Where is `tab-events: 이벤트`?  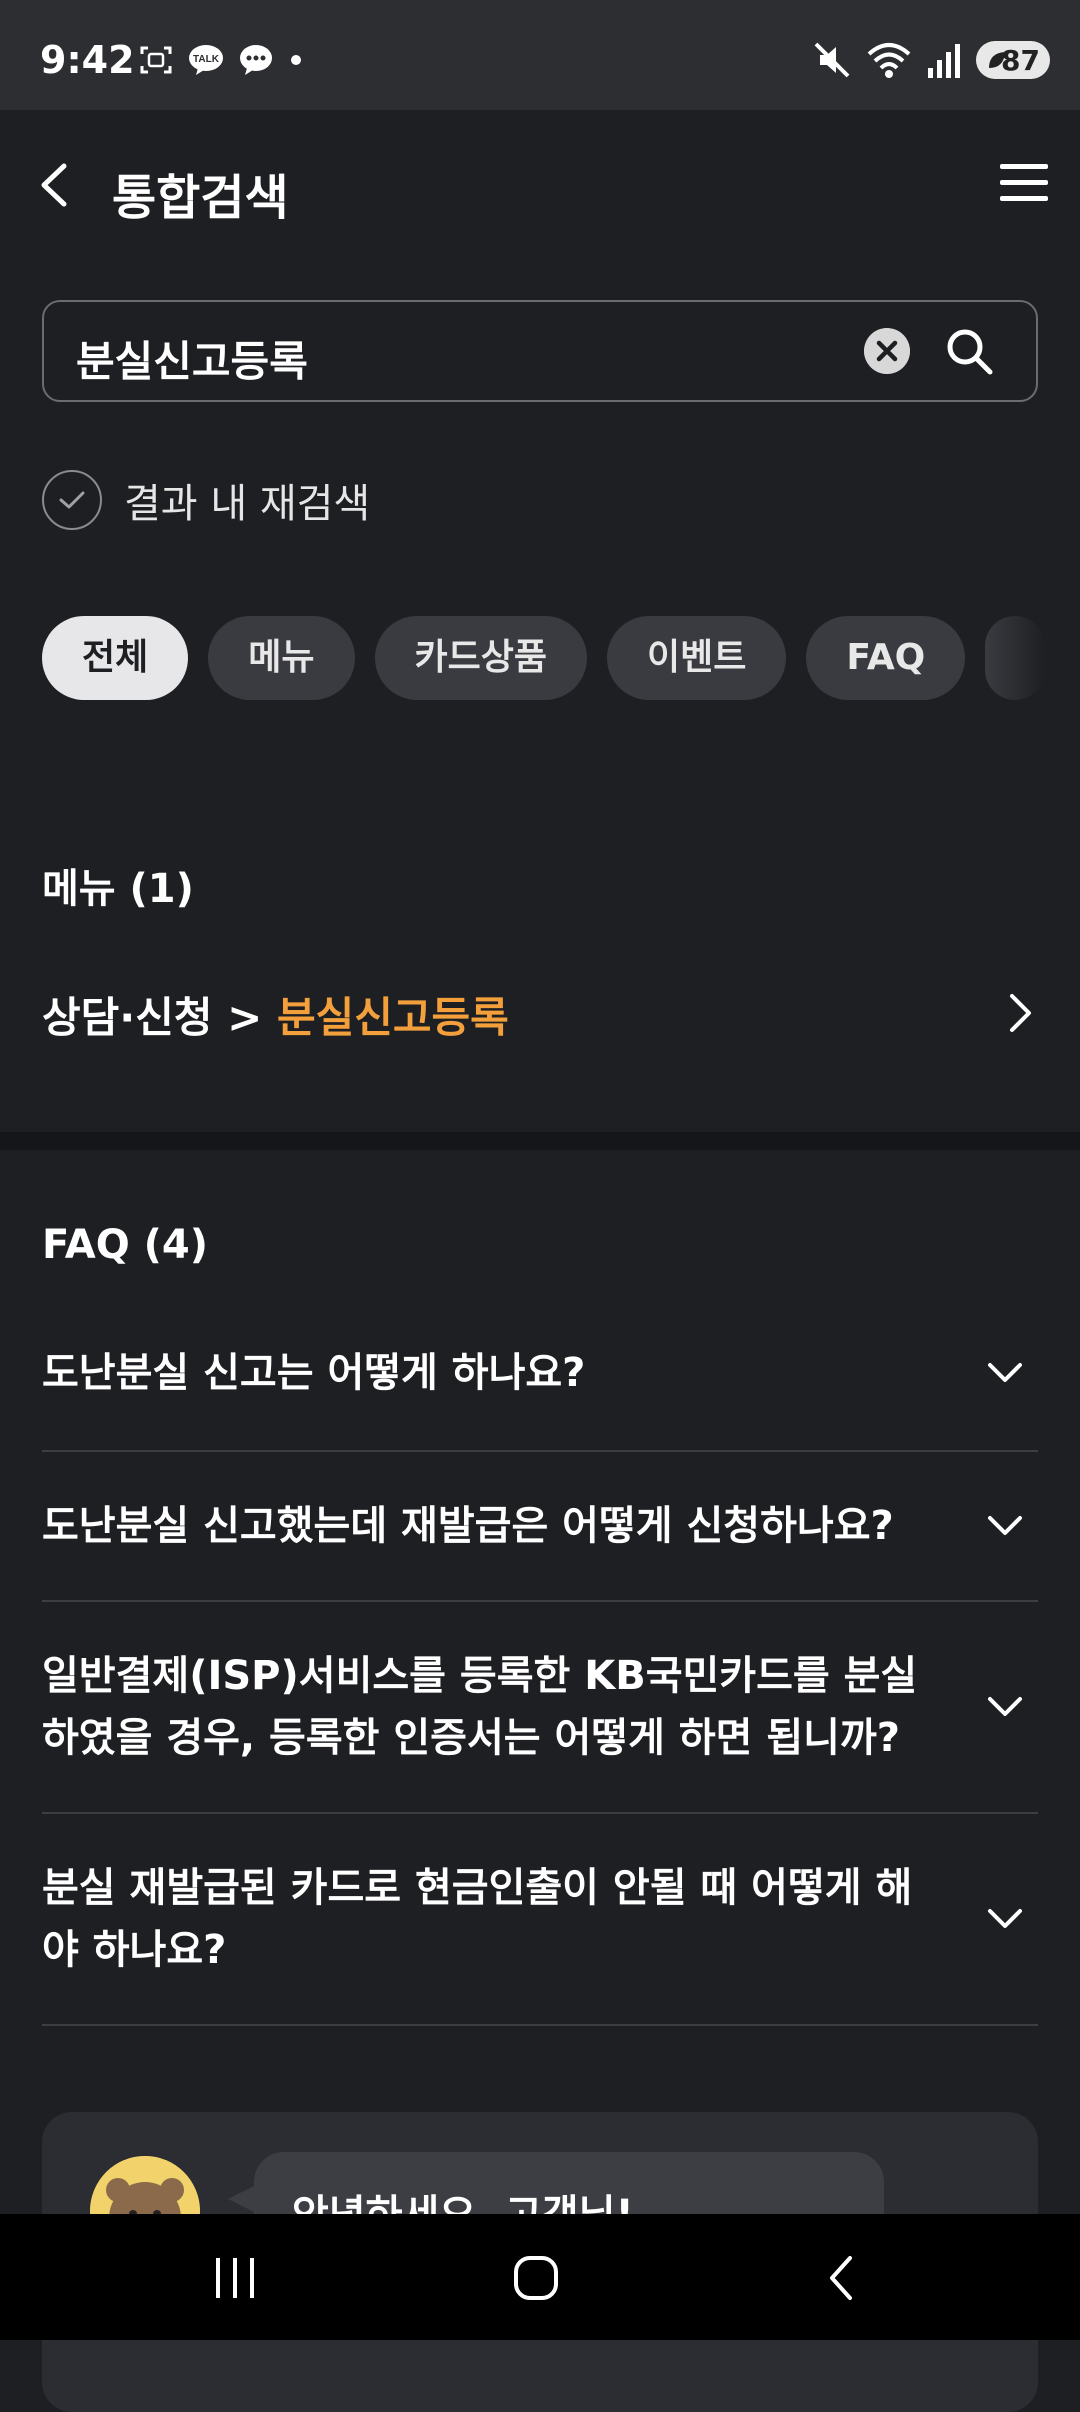 tab-events: 이벤트 is located at coordinates (696, 658).